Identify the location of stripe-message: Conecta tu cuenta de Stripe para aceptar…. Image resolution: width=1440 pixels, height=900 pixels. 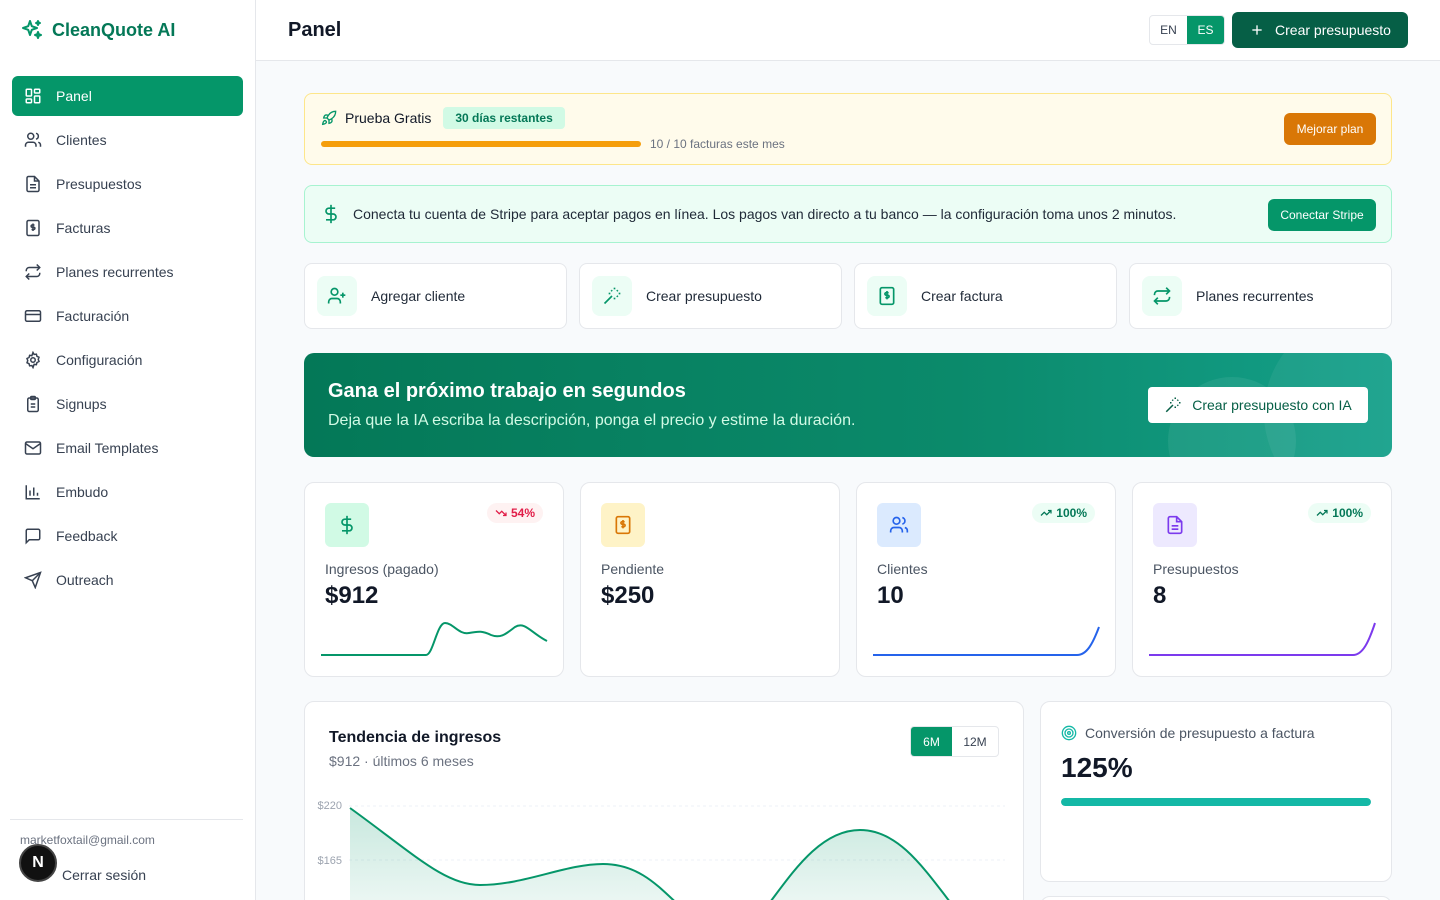
(765, 214).